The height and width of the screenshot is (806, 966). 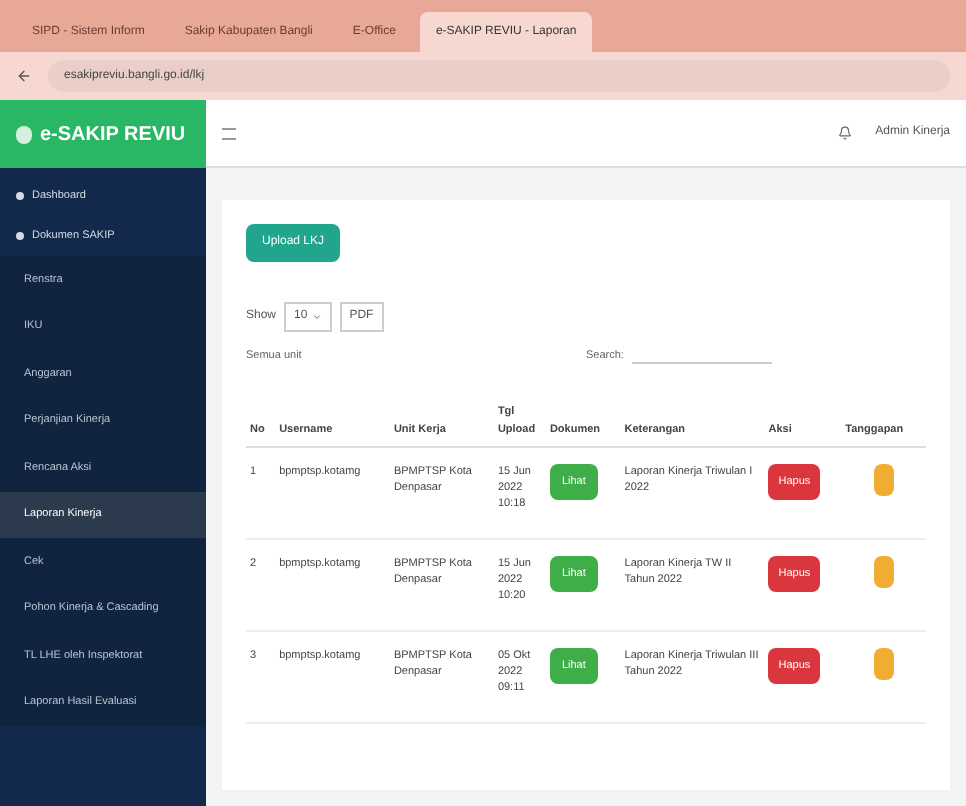 I want to click on menu-icon, so click(x=229, y=133).